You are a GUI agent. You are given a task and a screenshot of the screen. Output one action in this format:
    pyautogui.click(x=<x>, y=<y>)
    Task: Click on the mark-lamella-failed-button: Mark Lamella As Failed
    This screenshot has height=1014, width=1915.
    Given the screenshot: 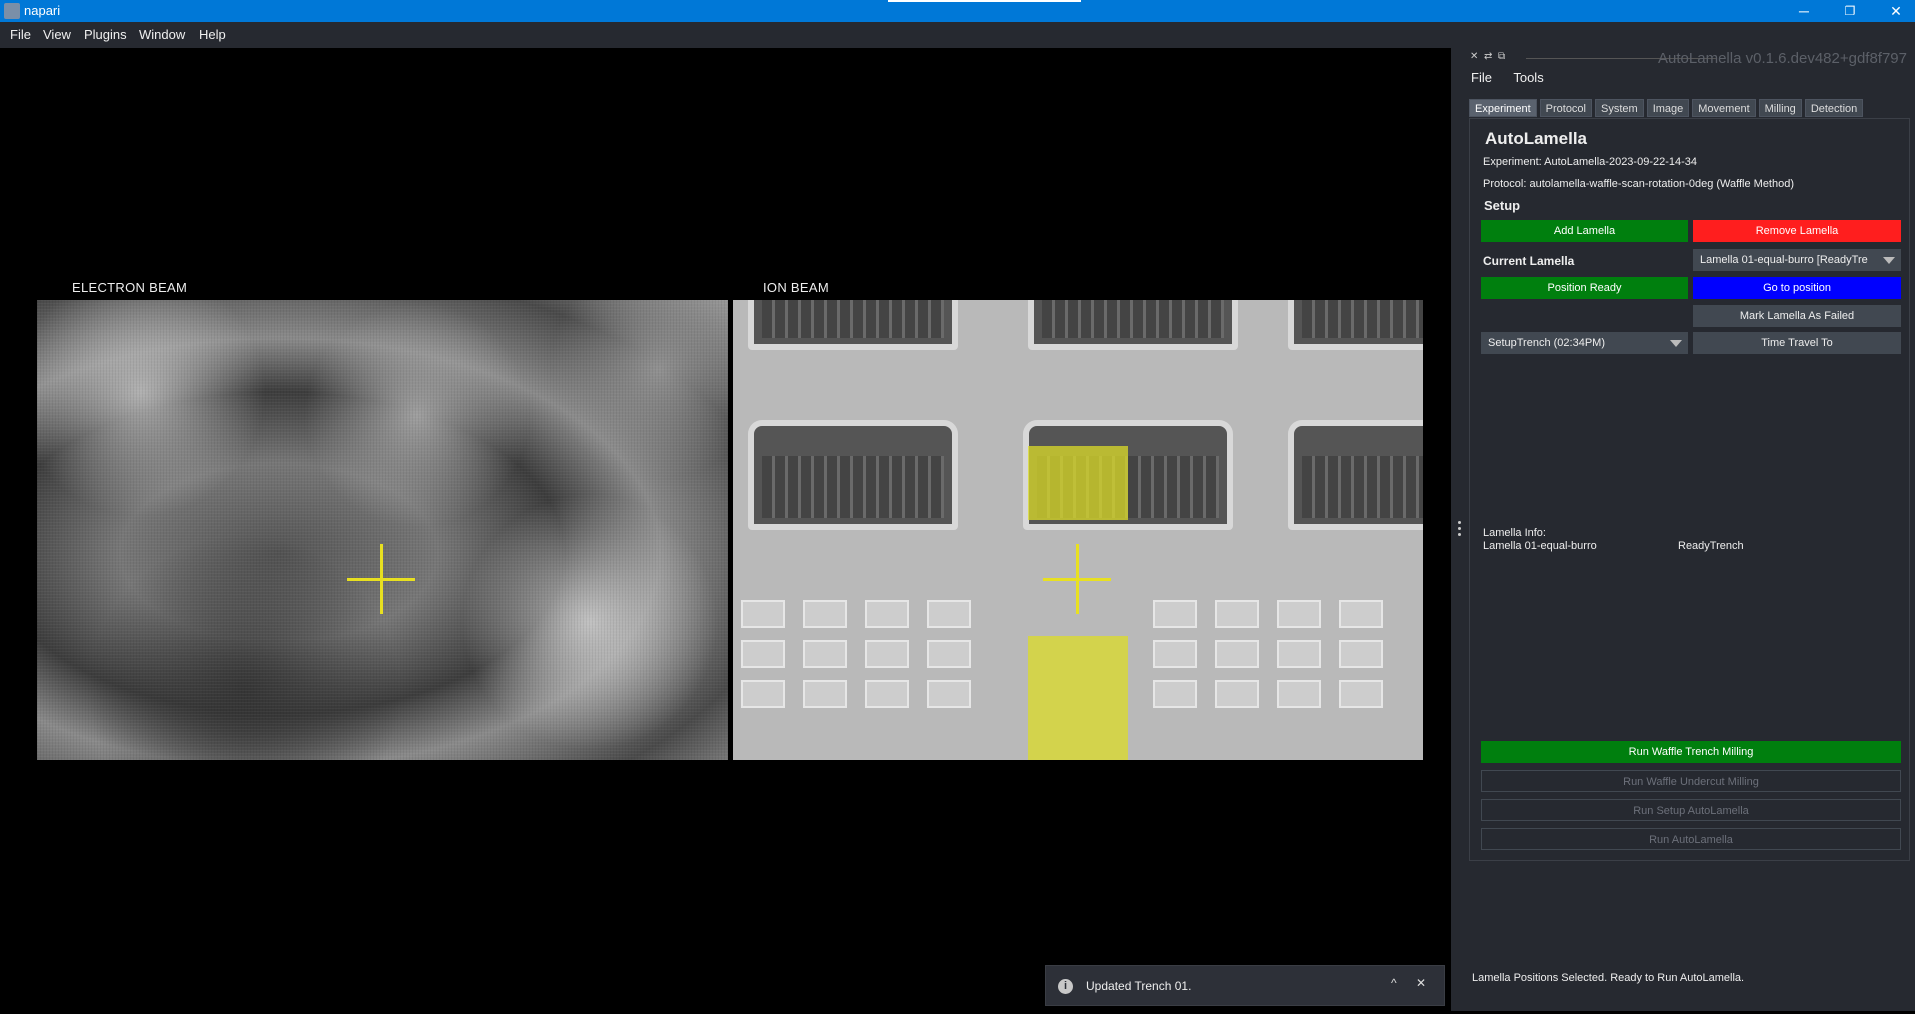 What is the action you would take?
    pyautogui.click(x=1797, y=316)
    